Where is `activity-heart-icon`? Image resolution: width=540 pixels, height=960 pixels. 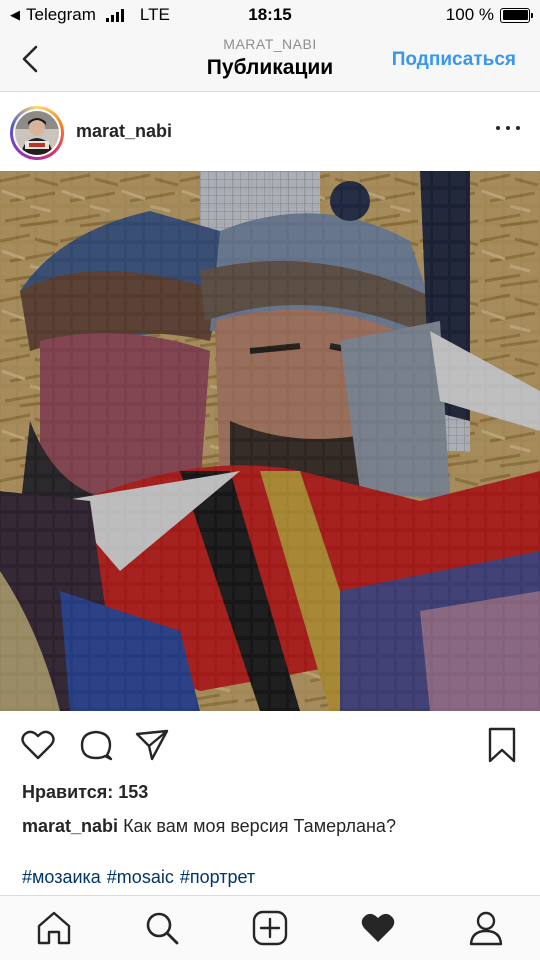
activity-heart-icon is located at coordinates (378, 928).